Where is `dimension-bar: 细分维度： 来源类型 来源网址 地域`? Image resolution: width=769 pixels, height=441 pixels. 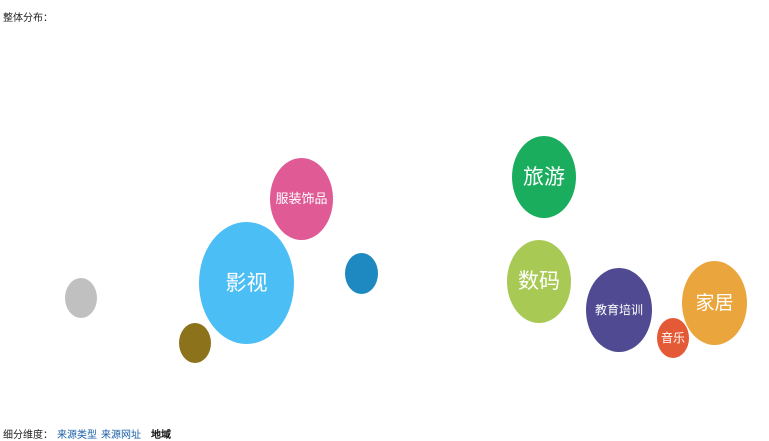
dimension-bar: 细分维度： 来源类型 来源网址 地域 is located at coordinates (87, 433).